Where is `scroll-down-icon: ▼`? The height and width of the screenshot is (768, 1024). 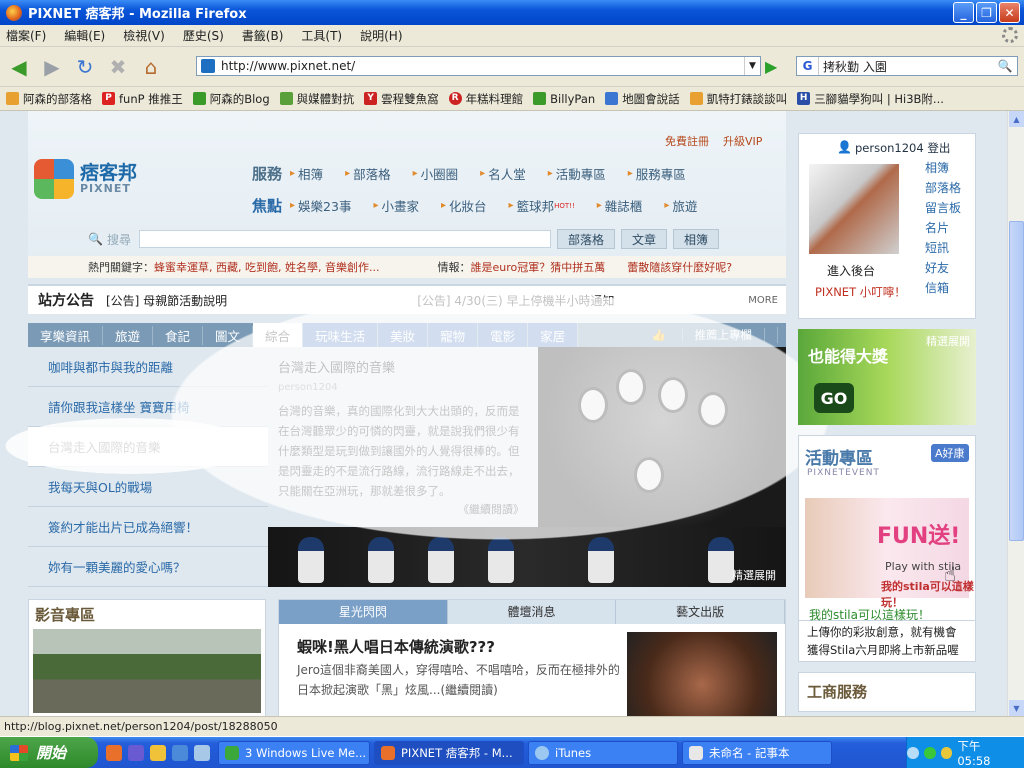
scroll-down-icon: ▼ is located at coordinates (1016, 708).